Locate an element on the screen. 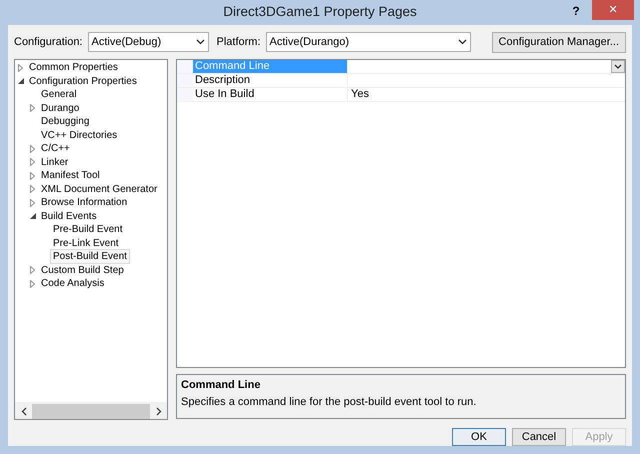  description-text: Specifies a command line for the post-build event tool to run. is located at coordinates (329, 402).